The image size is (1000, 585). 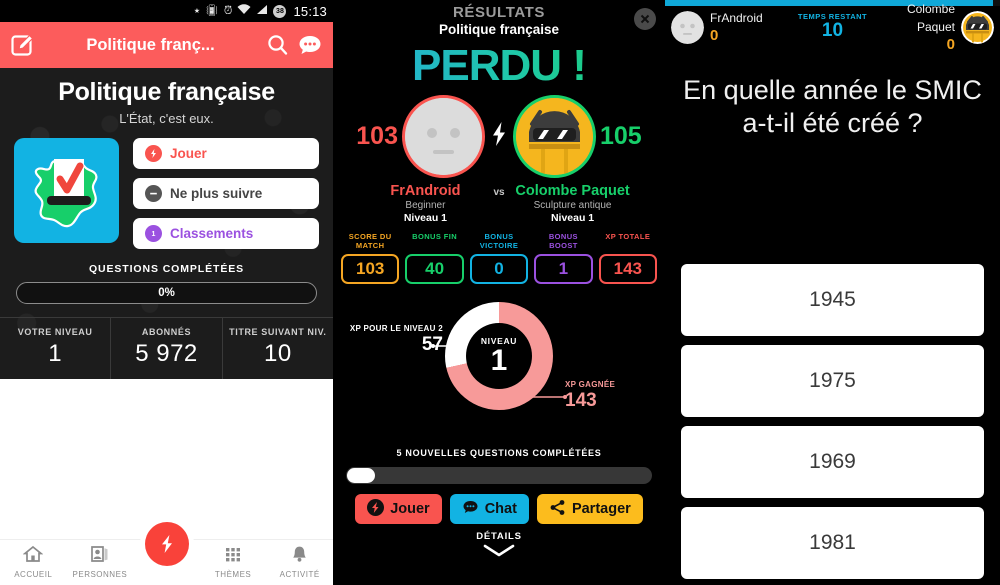 What do you see at coordinates (396, 328) in the screenshot?
I see `annotation-label: XP POUR LE NIVEAU 2` at bounding box center [396, 328].